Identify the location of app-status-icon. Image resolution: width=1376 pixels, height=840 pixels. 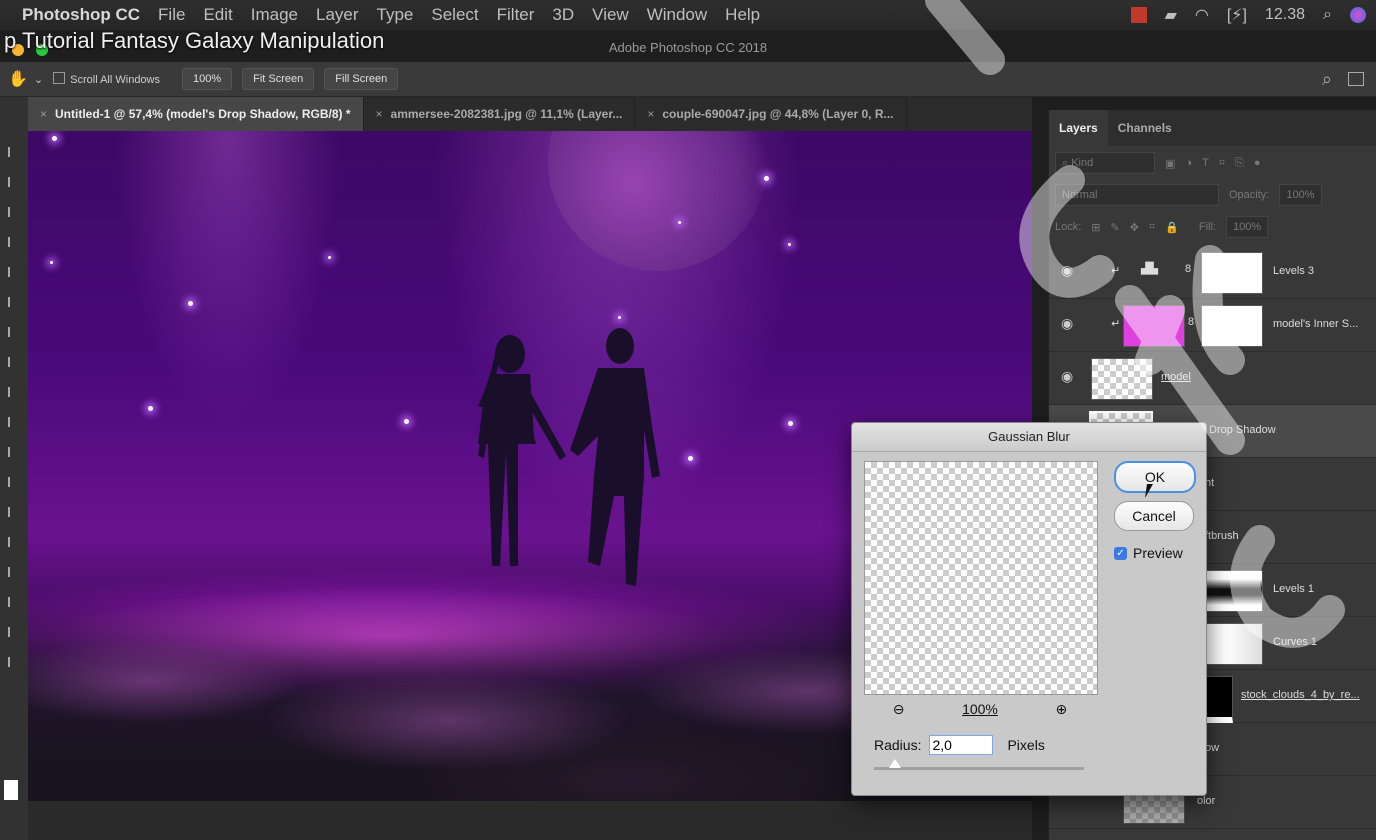
(1138, 15).